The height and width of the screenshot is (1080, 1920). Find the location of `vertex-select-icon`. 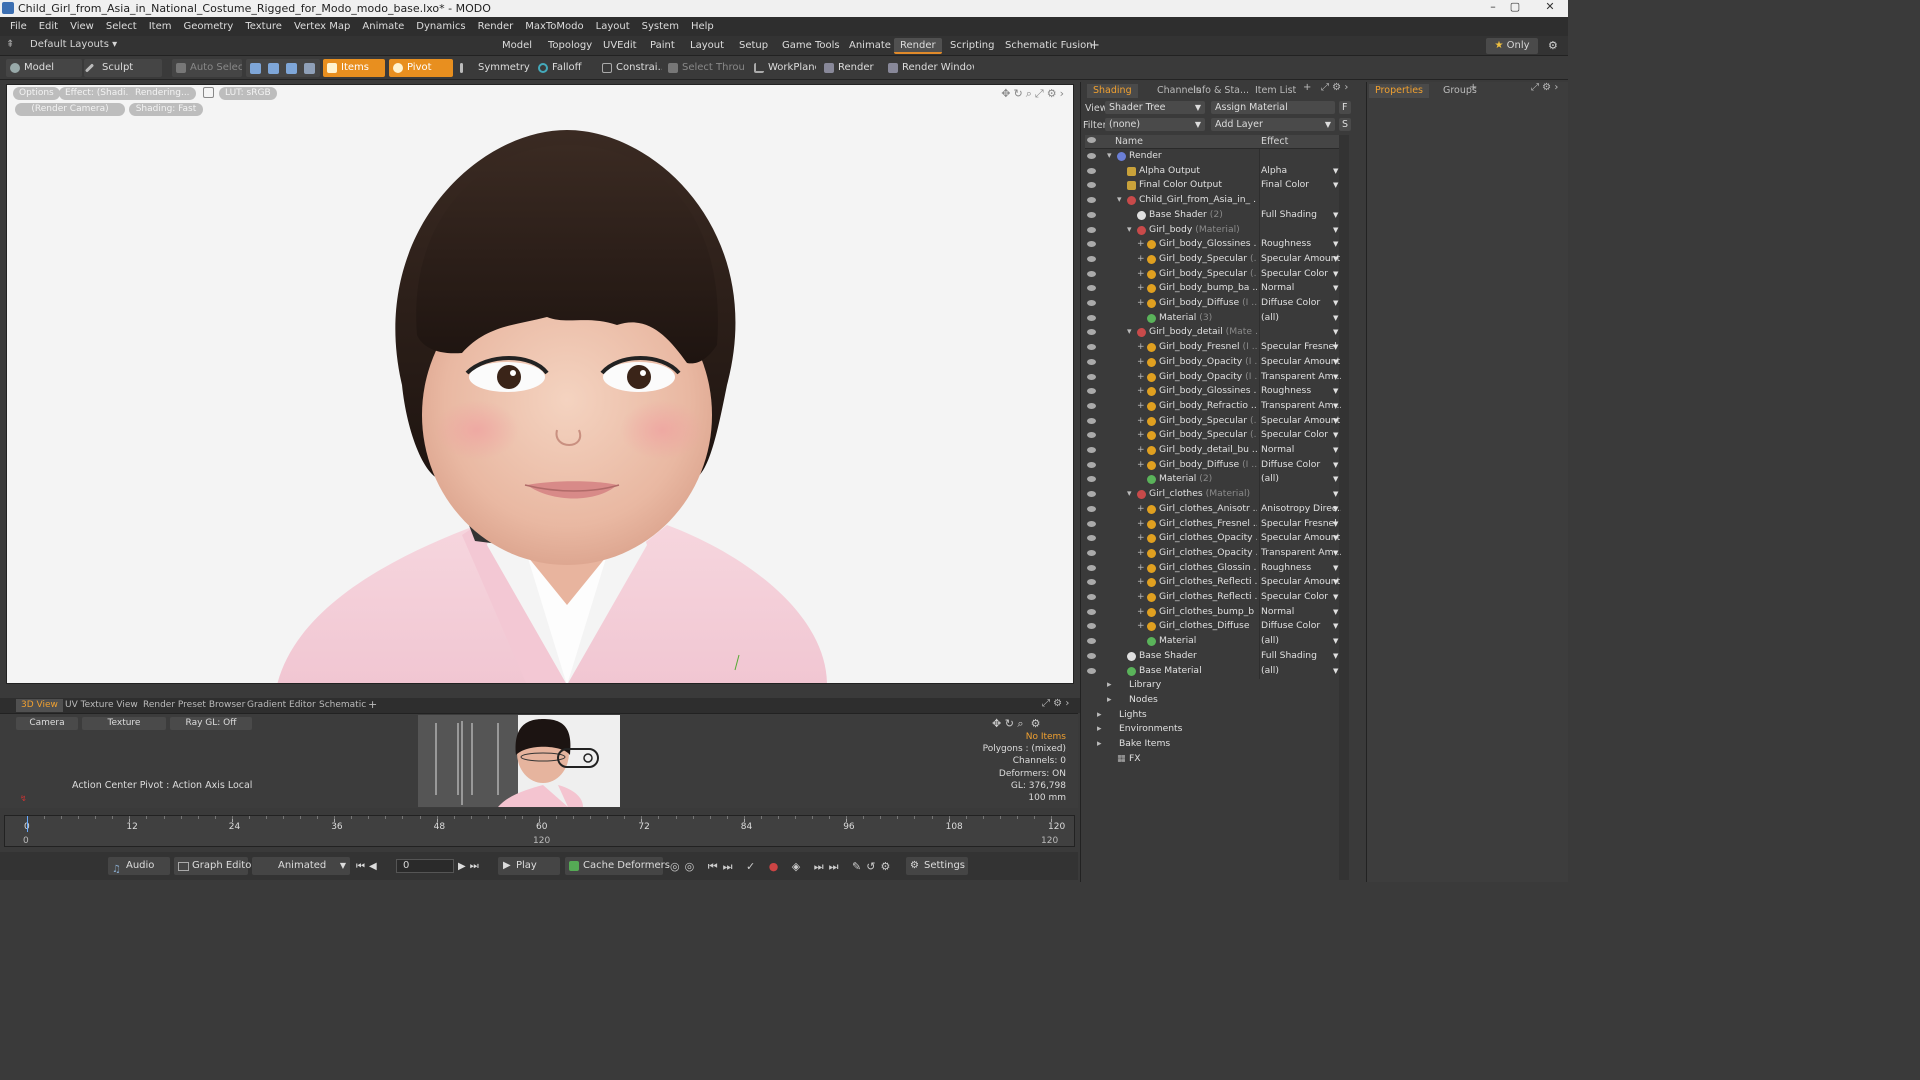

vertex-select-icon is located at coordinates (255, 68).